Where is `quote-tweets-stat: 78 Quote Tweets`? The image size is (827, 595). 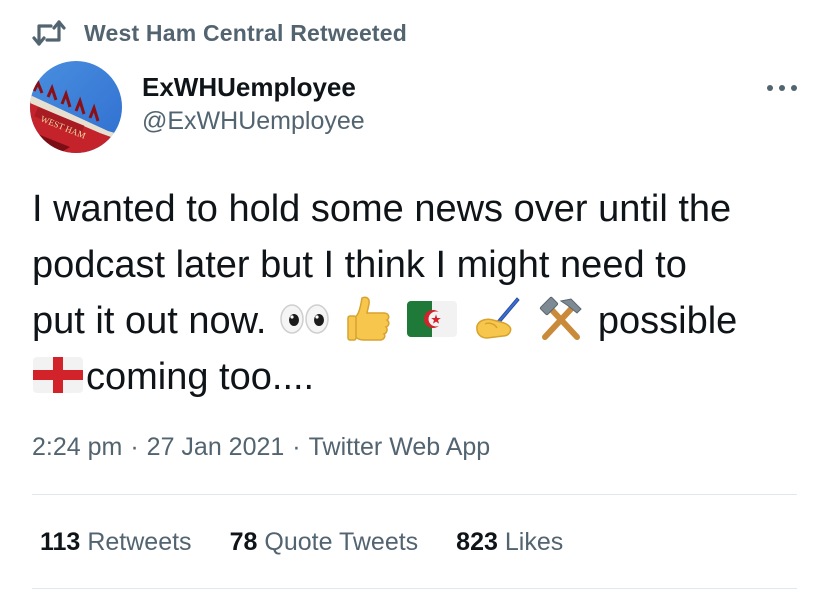
quote-tweets-stat: 78 Quote Tweets is located at coordinates (324, 542).